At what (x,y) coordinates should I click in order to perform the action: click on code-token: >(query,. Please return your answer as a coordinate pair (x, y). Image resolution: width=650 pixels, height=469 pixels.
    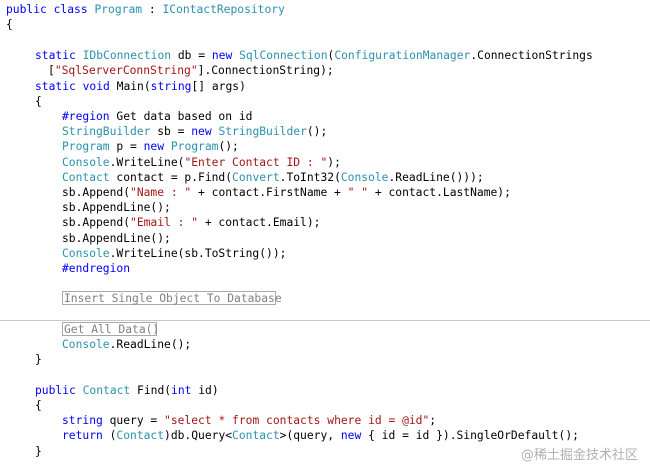
    Looking at the image, I should click on (310, 435).